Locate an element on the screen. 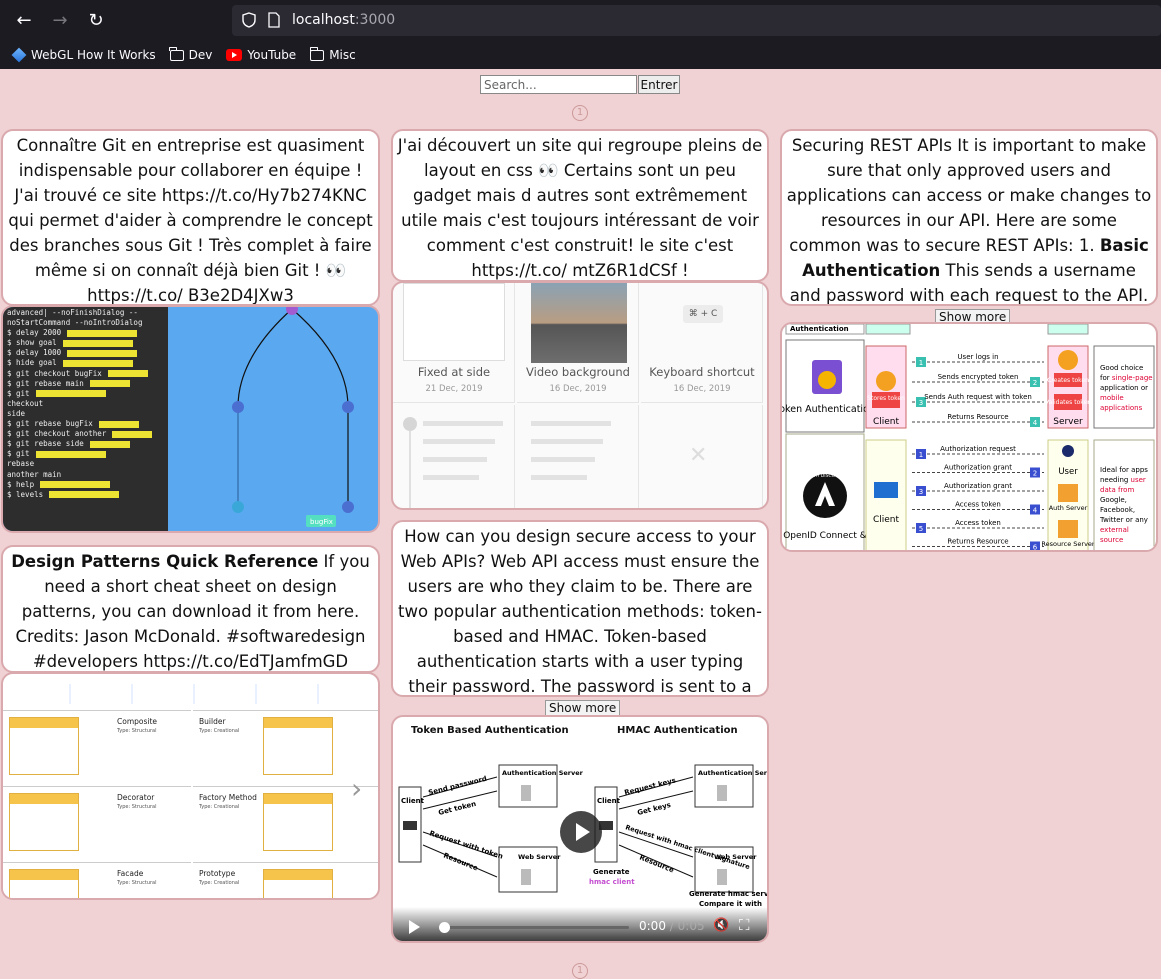 The height and width of the screenshot is (979, 1161). bookmark-misc: Misc is located at coordinates (332, 54).